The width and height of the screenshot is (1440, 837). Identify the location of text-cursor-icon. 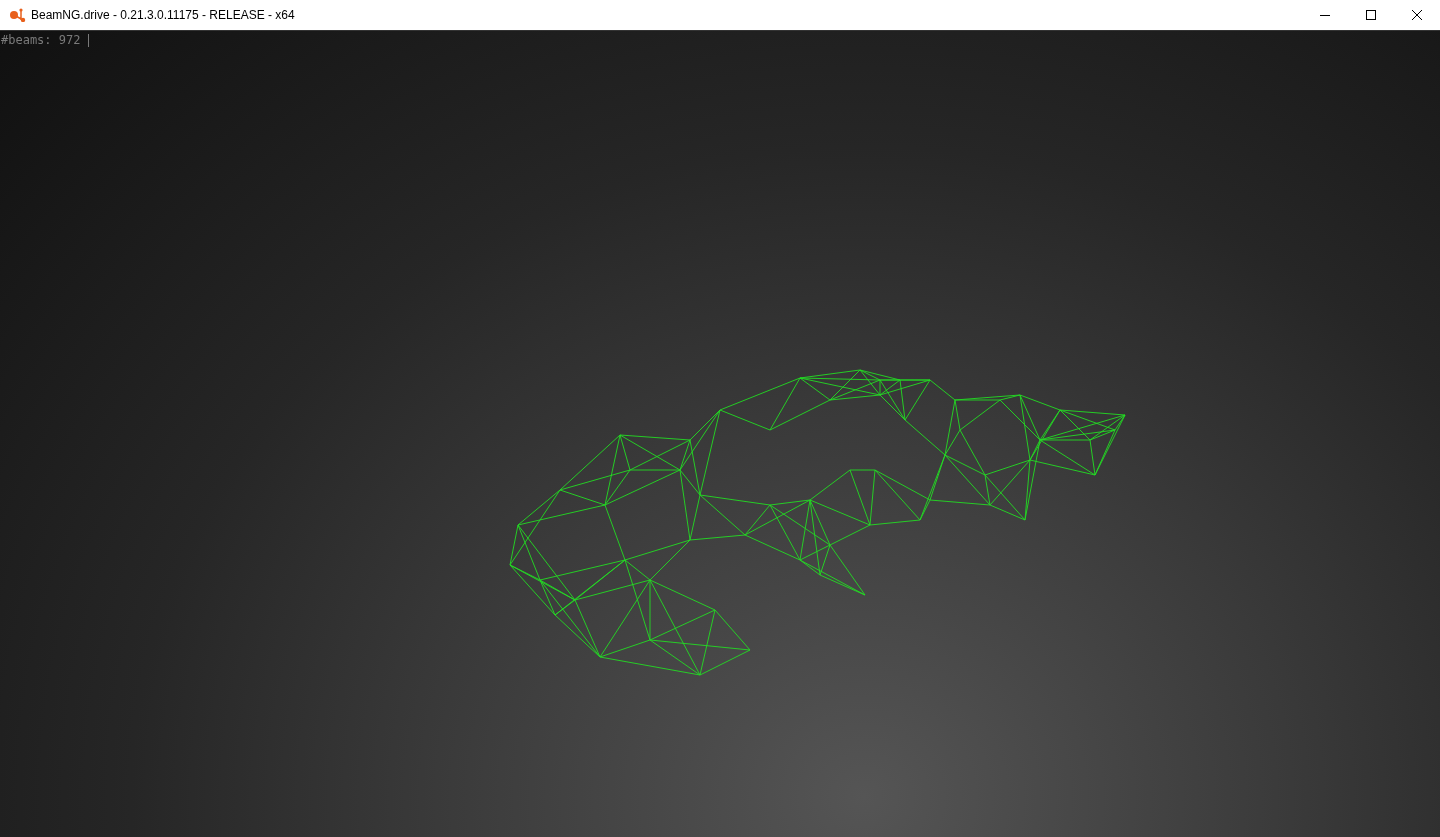
(89, 40).